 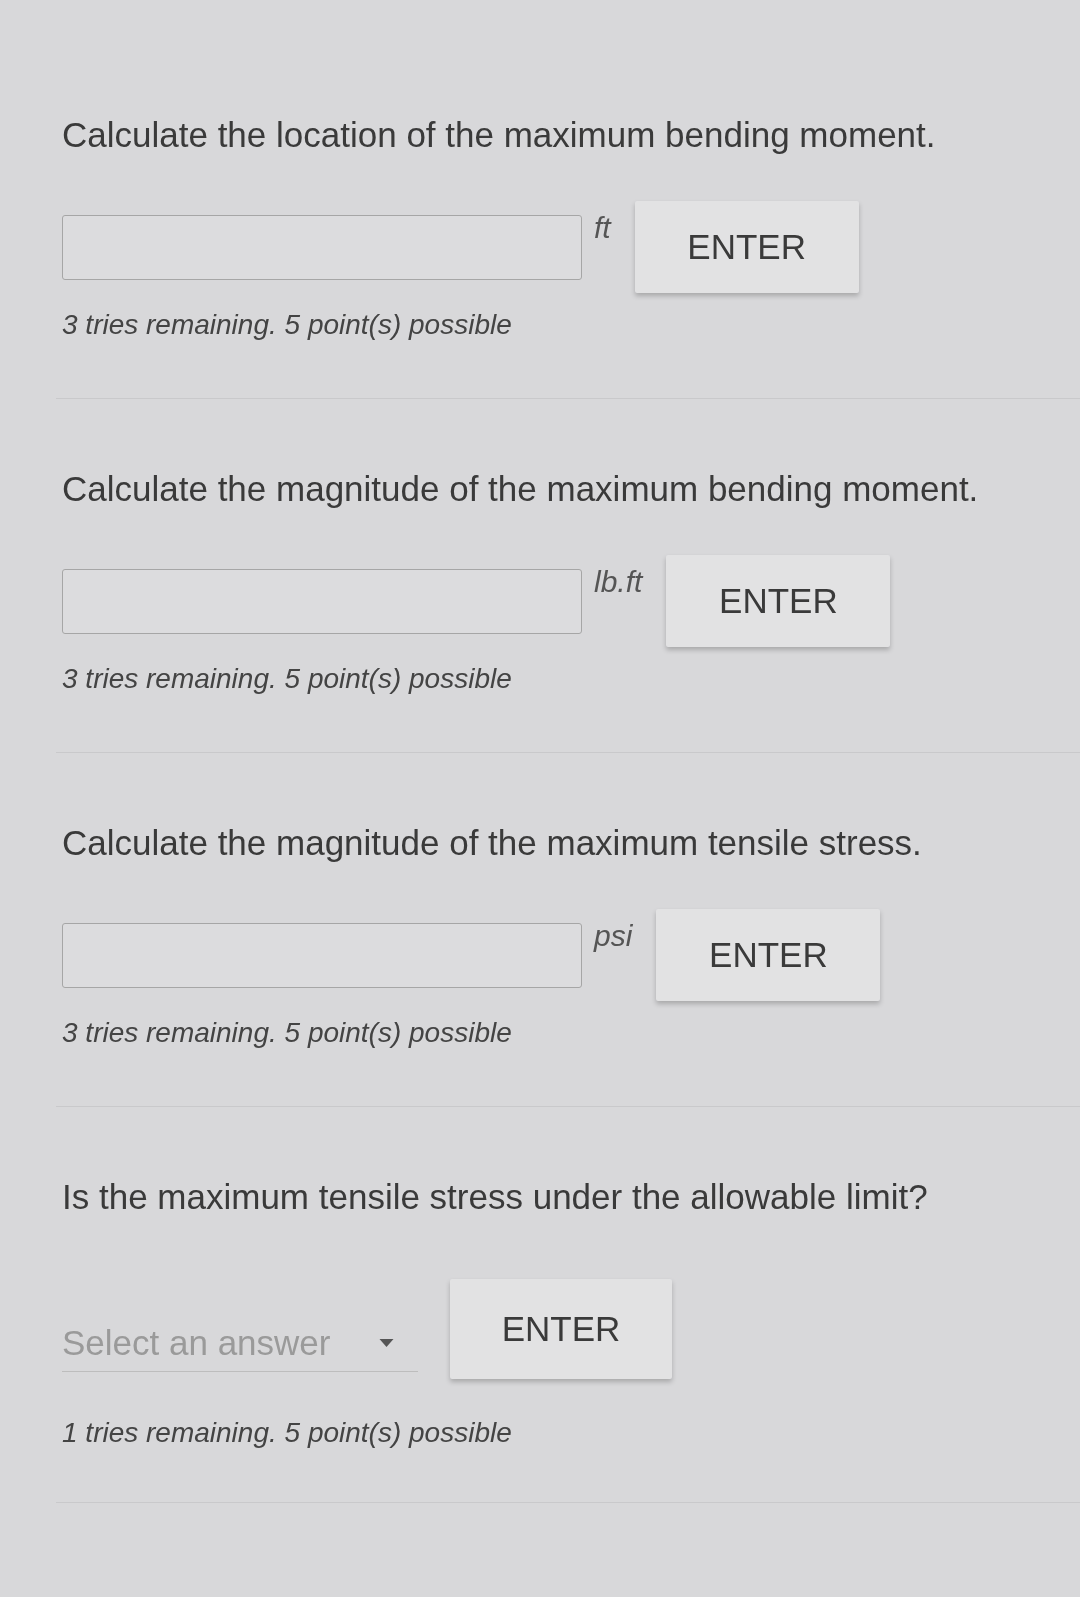 What do you see at coordinates (386, 1342) in the screenshot?
I see `caret-down-icon` at bounding box center [386, 1342].